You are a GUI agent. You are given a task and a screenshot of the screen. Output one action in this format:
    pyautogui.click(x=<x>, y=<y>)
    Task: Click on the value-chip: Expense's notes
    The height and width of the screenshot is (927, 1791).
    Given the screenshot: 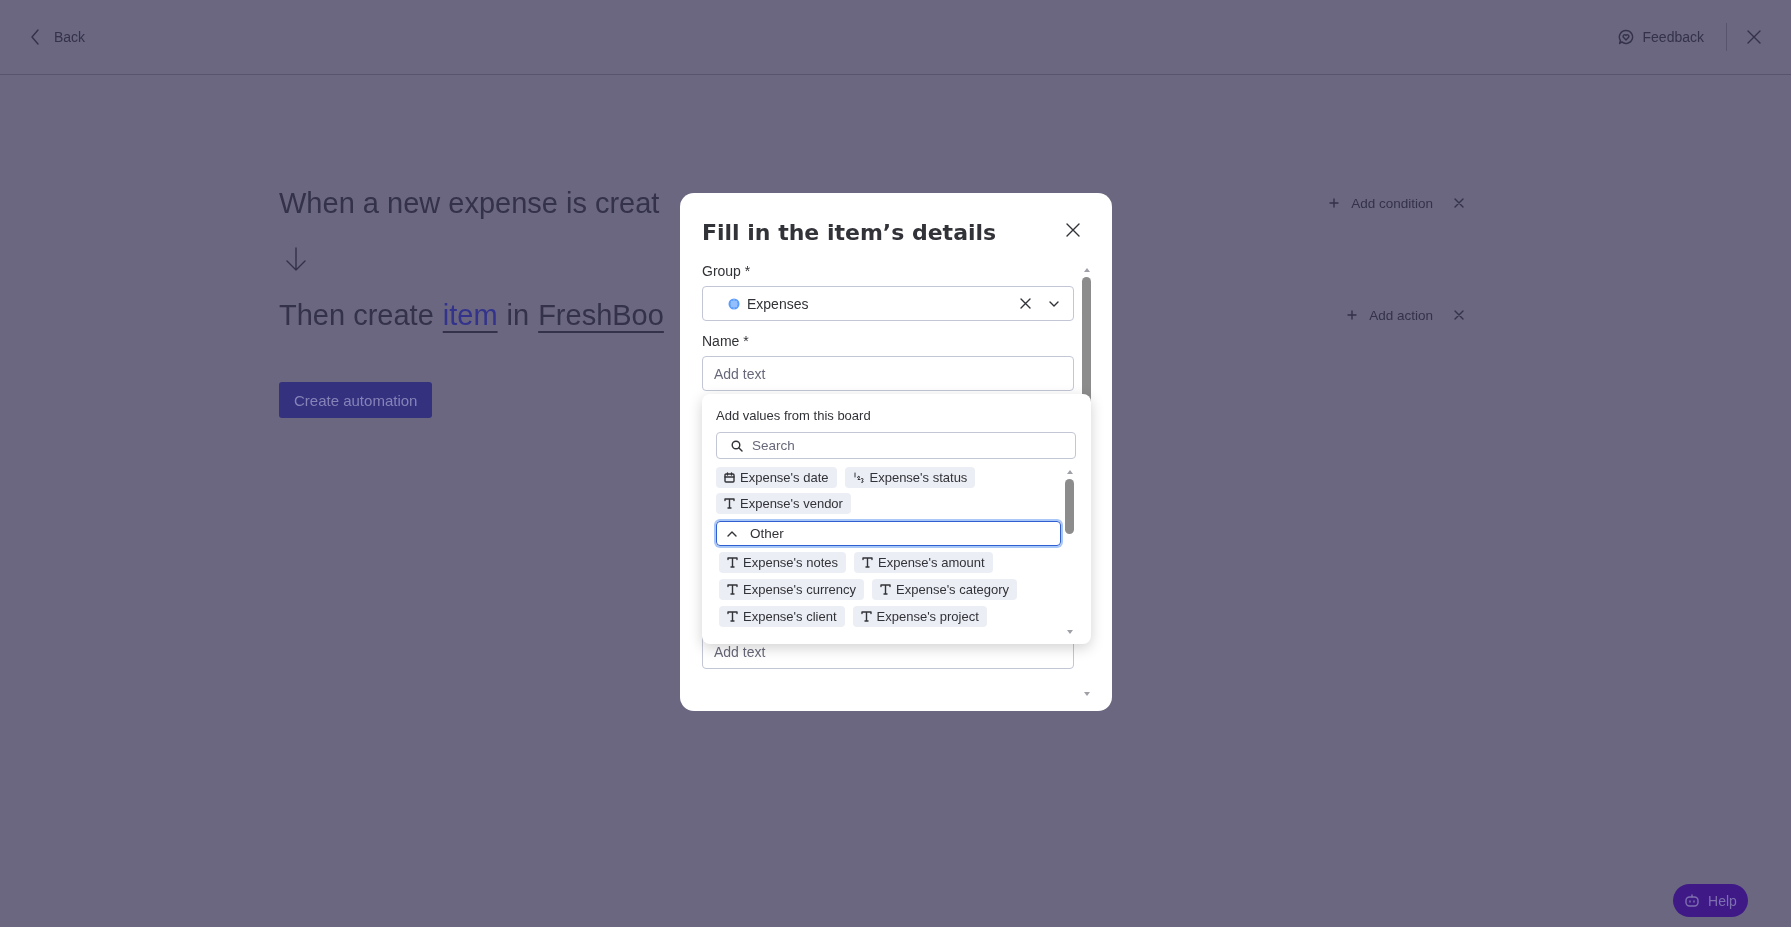 What is the action you would take?
    pyautogui.click(x=782, y=562)
    